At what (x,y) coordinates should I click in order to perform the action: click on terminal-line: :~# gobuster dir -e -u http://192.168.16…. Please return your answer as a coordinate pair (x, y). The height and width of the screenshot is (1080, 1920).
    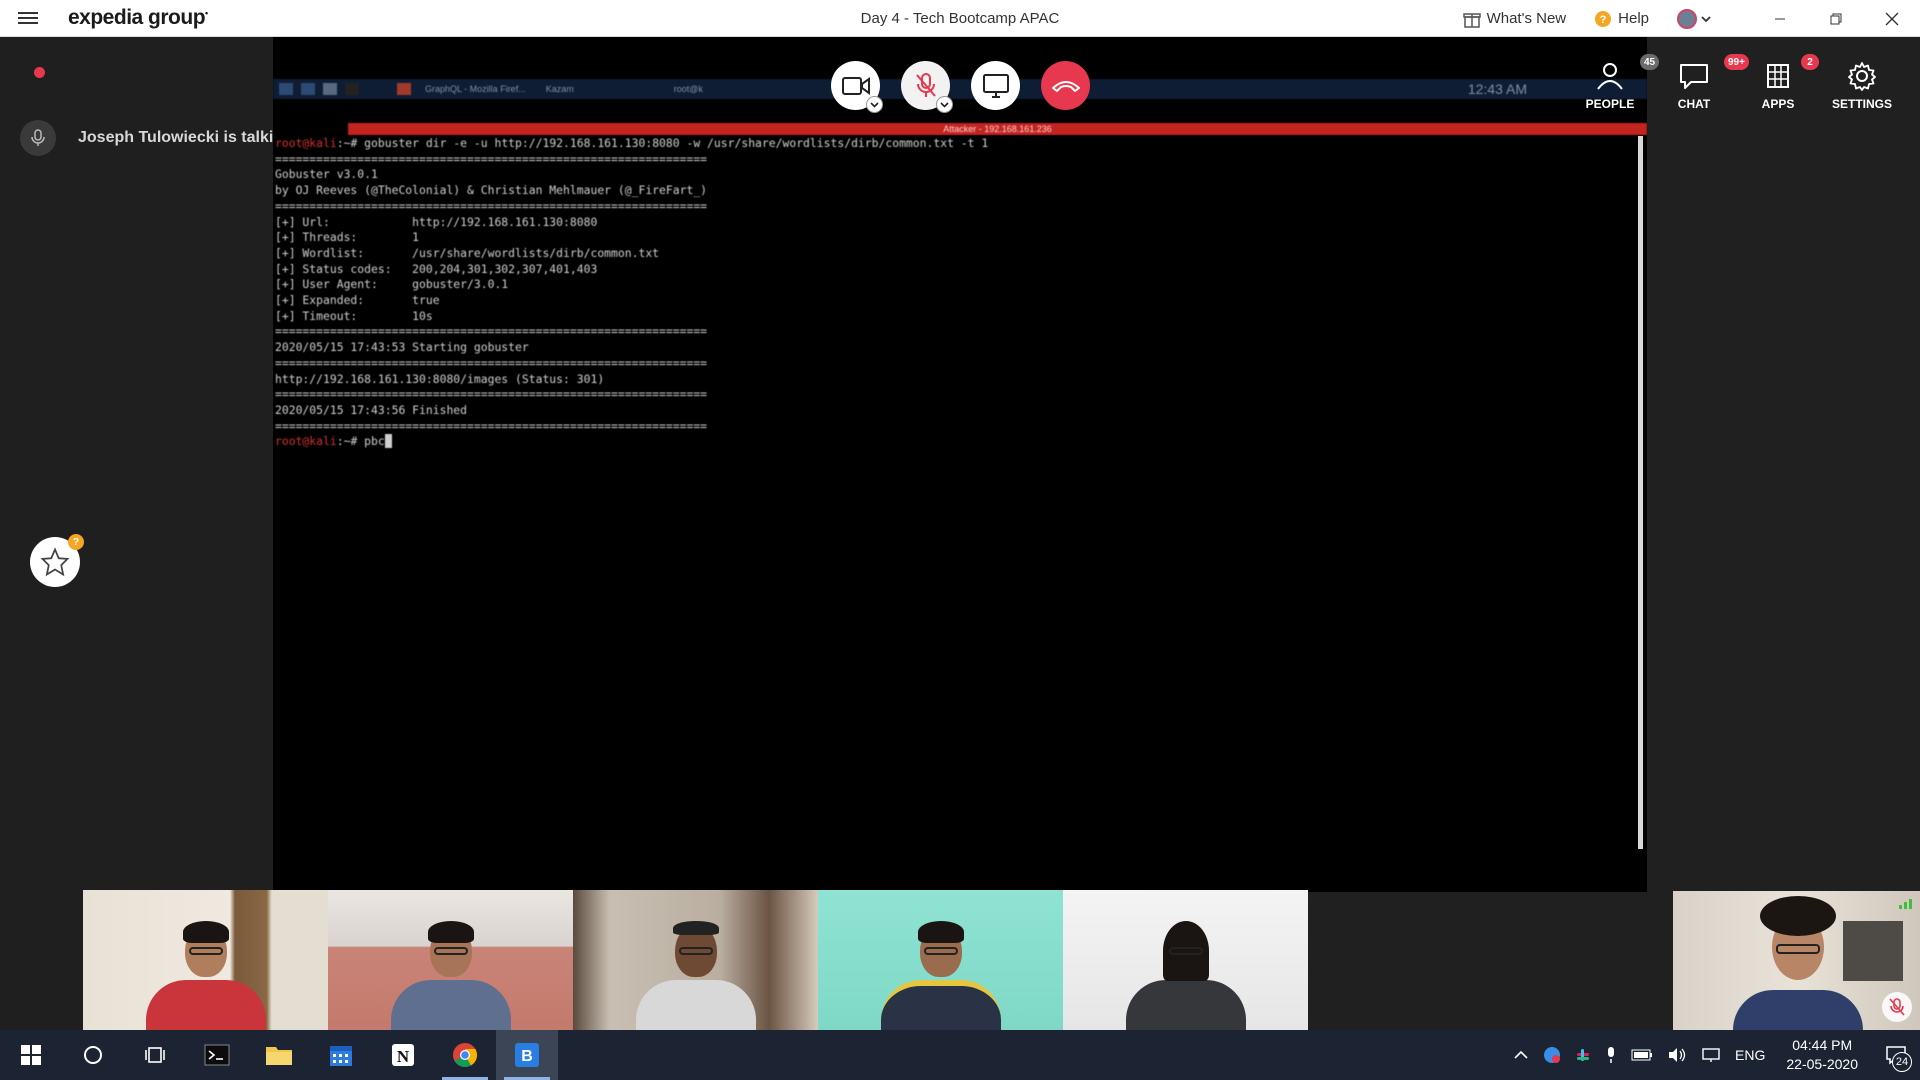
    Looking at the image, I should click on (662, 143).